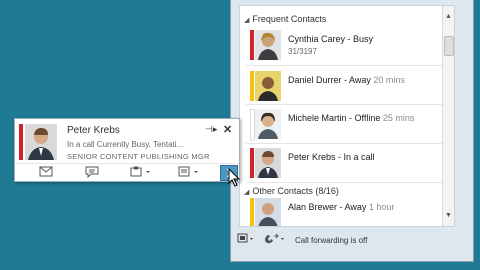 The image size is (480, 270). I want to click on contact-item-peter-krebs: Peter Krebs - In a call, so click(345, 164).